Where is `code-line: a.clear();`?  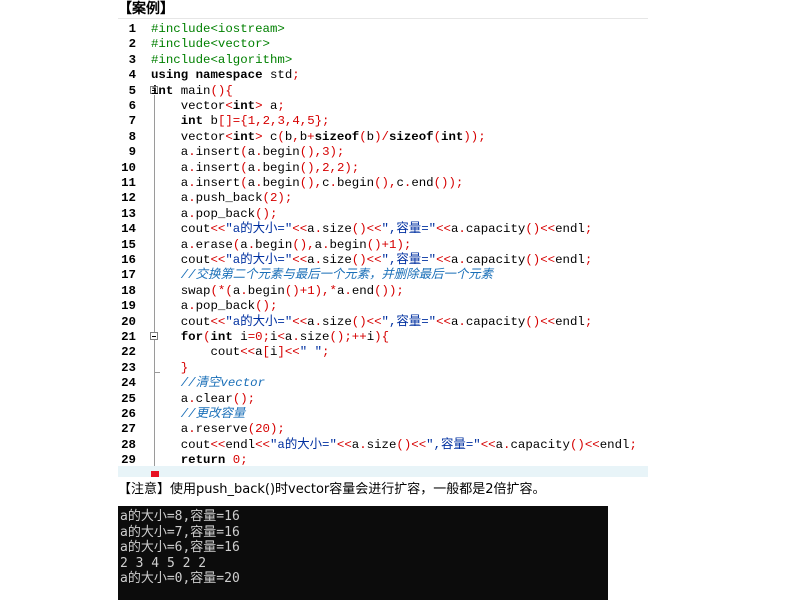
code-line: a.clear(); is located at coordinates (203, 399).